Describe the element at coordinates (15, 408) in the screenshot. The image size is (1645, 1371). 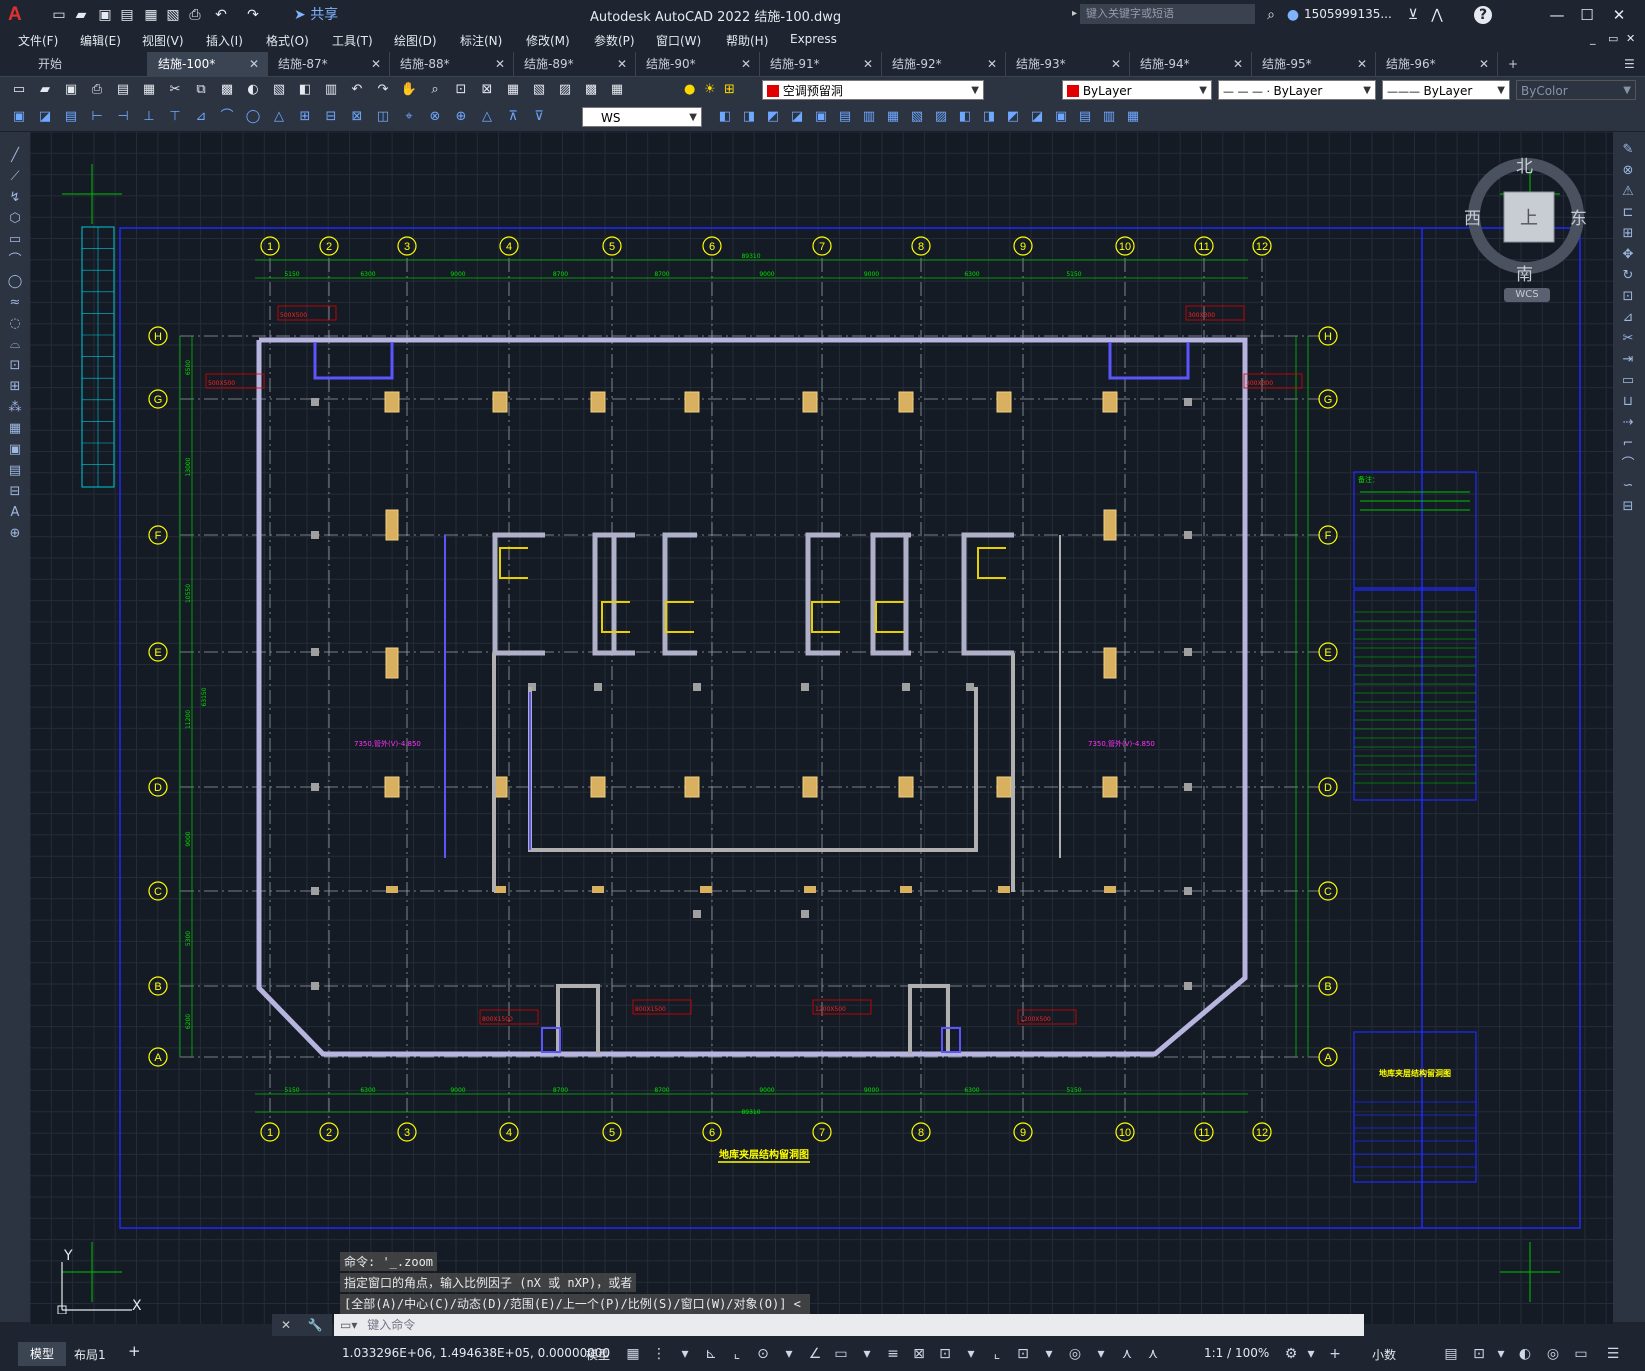
I see `draw-tool-13-icon: ⁂` at that location.